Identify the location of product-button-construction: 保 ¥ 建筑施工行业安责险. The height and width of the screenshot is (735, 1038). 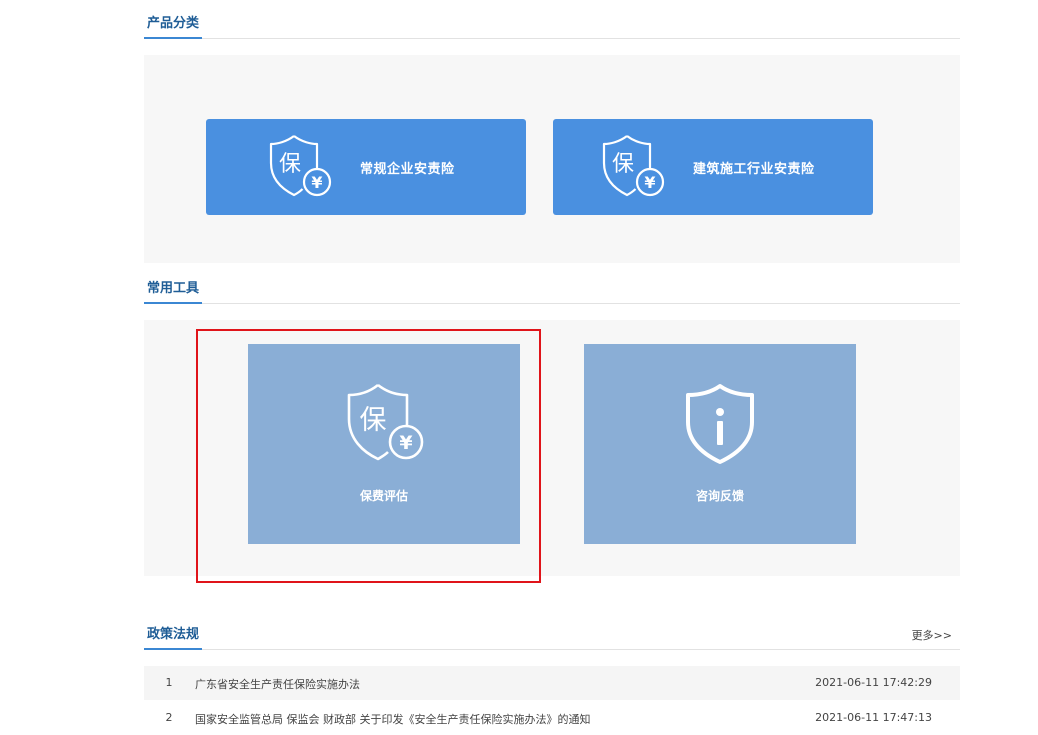
(713, 167).